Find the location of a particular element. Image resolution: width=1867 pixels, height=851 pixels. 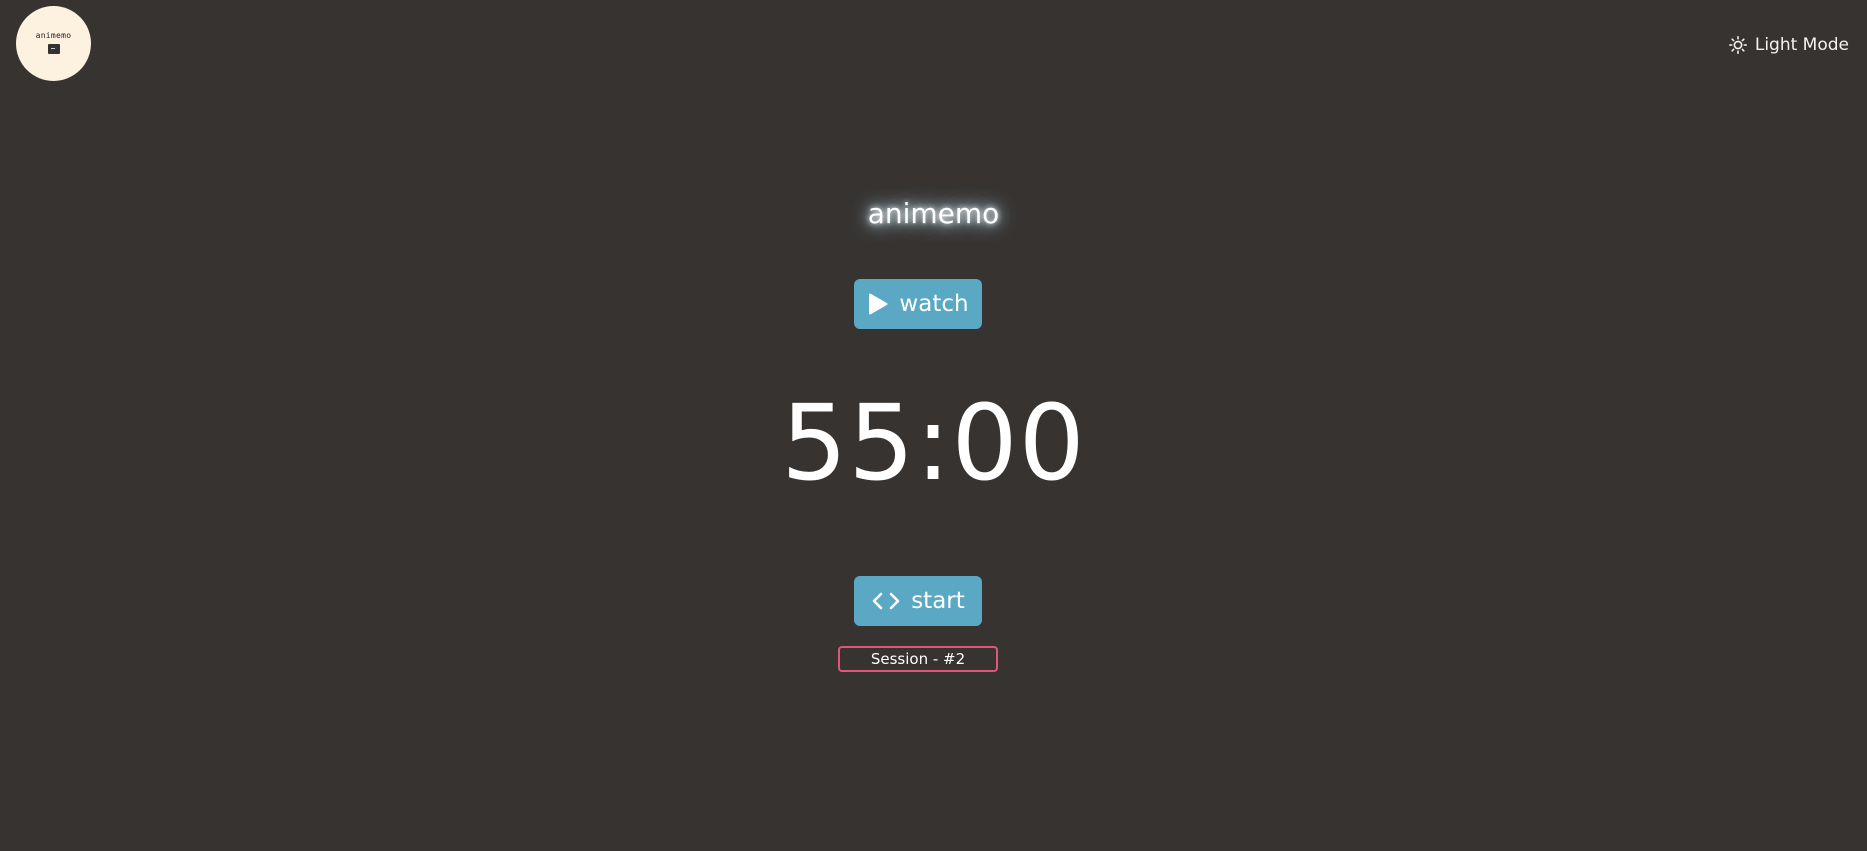

watch-label: watch is located at coordinates (934, 304).